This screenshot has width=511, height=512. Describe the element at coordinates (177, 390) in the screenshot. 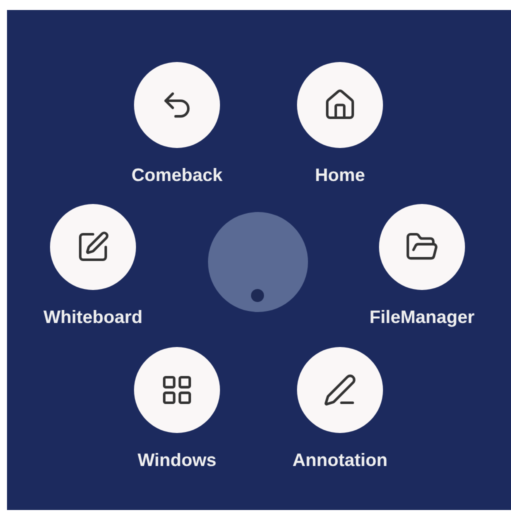

I see `grid-icon` at that location.